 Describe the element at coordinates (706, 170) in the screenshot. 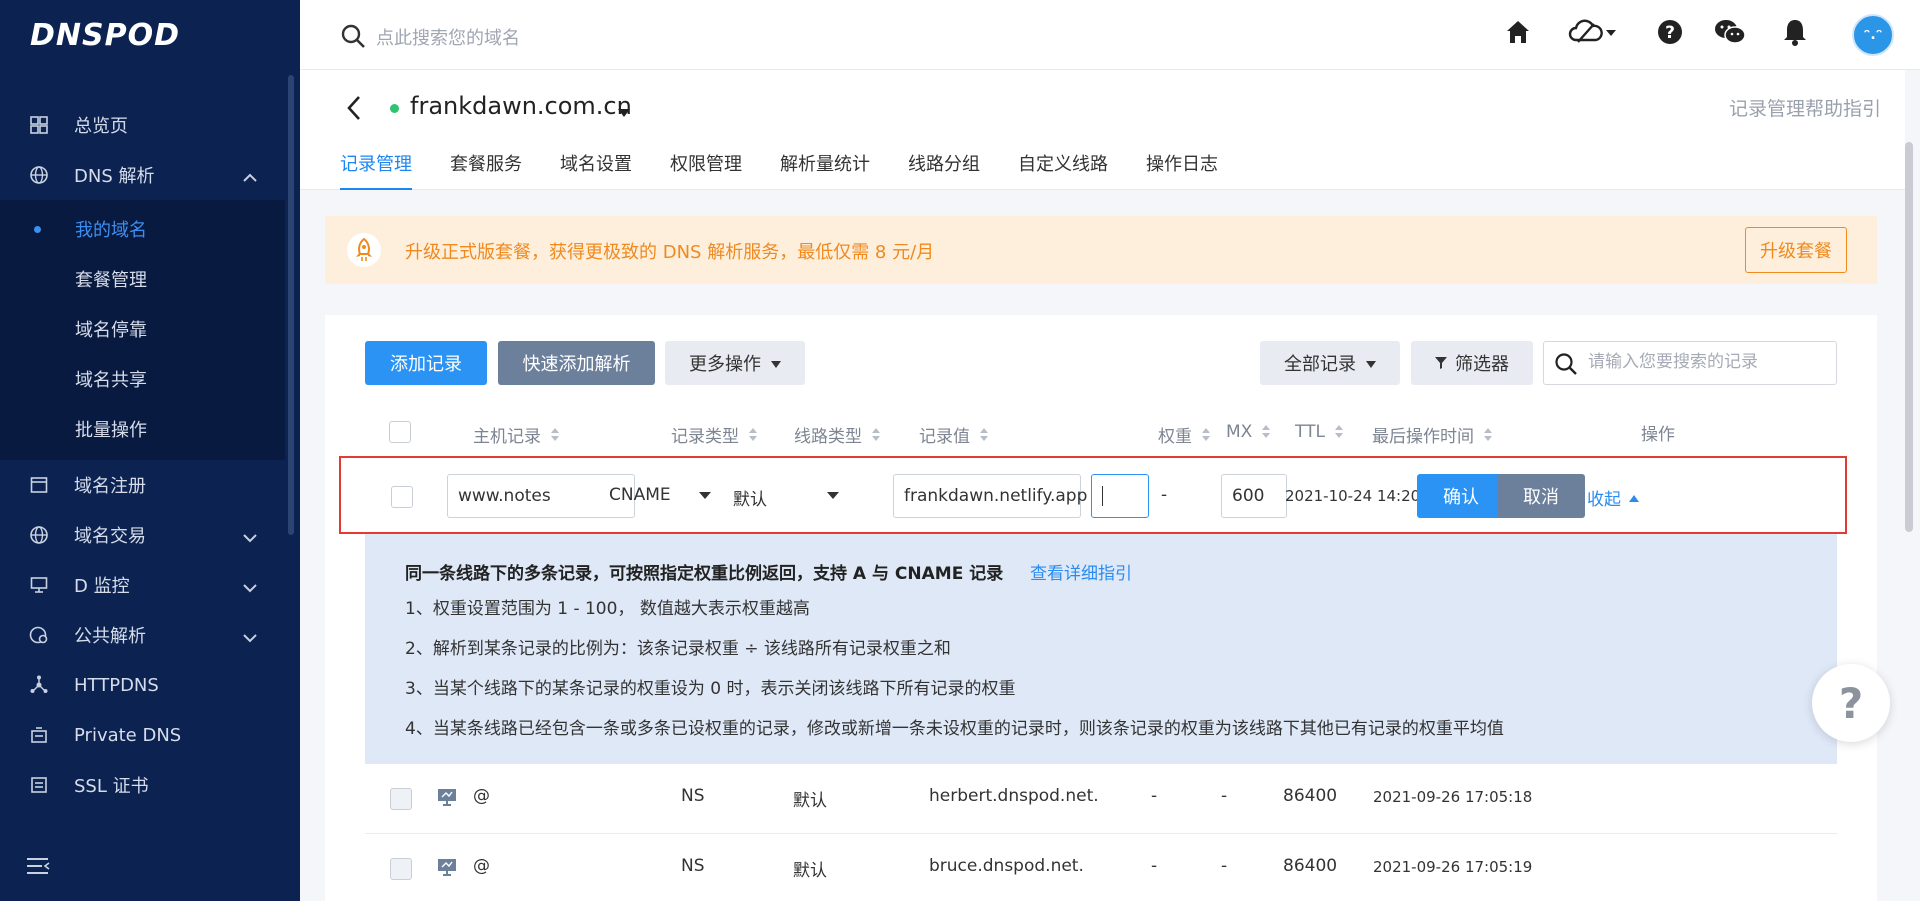

I see `tab-permissions: 权限管理` at that location.